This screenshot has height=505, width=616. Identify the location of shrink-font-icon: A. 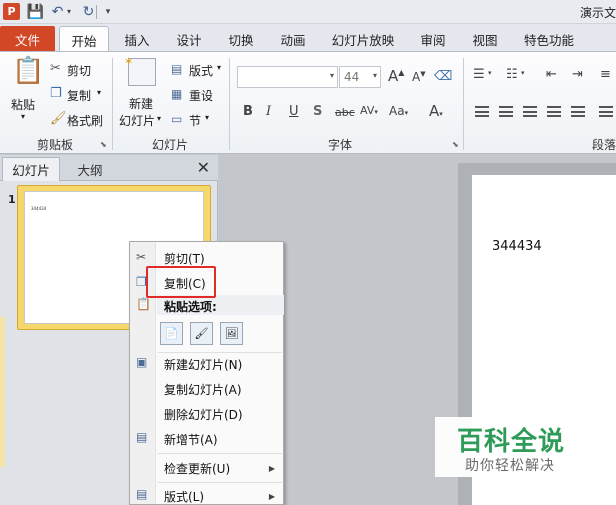
(416, 77).